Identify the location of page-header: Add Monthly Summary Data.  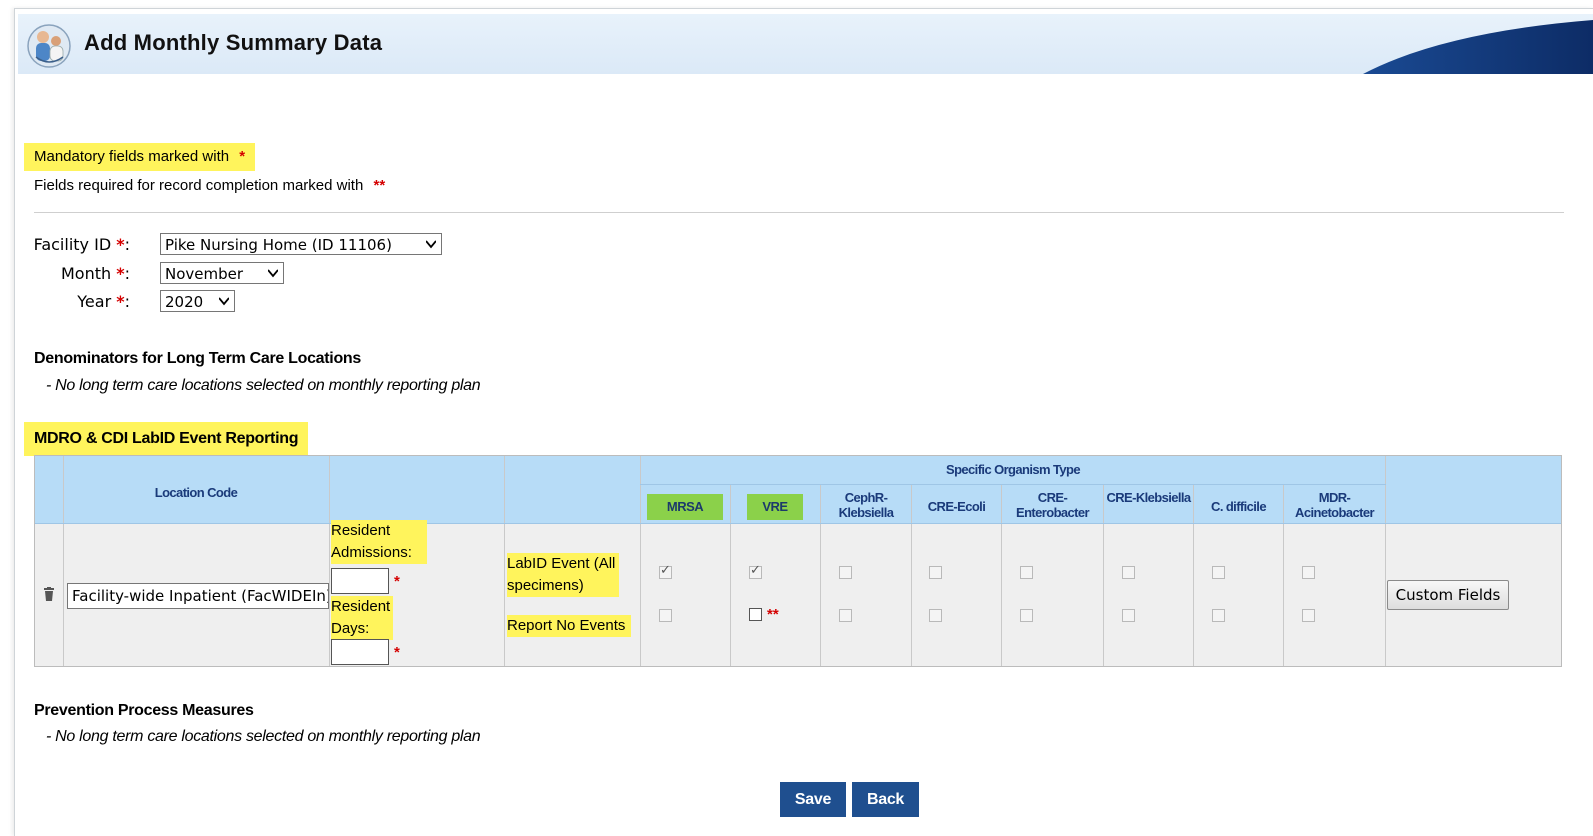
(805, 44).